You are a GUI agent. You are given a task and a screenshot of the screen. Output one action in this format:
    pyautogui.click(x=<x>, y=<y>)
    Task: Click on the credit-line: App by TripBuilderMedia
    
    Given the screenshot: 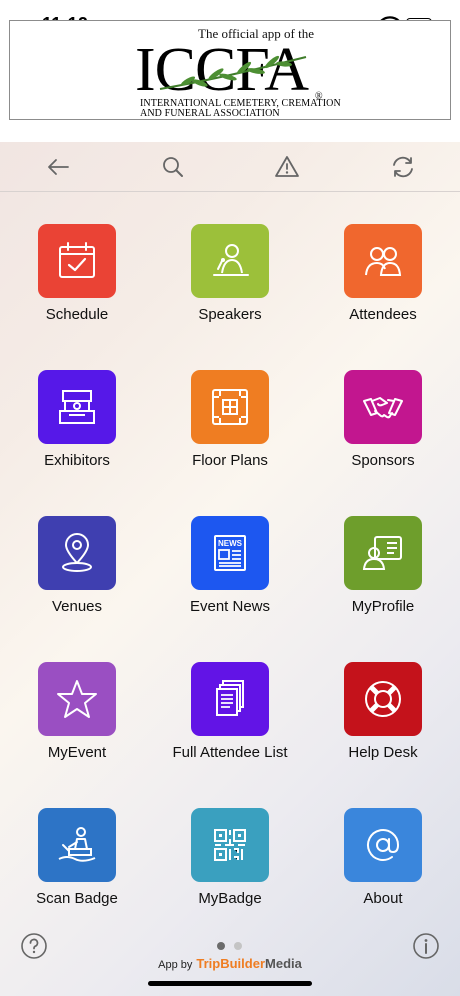 What is the action you would take?
    pyautogui.click(x=230, y=963)
    